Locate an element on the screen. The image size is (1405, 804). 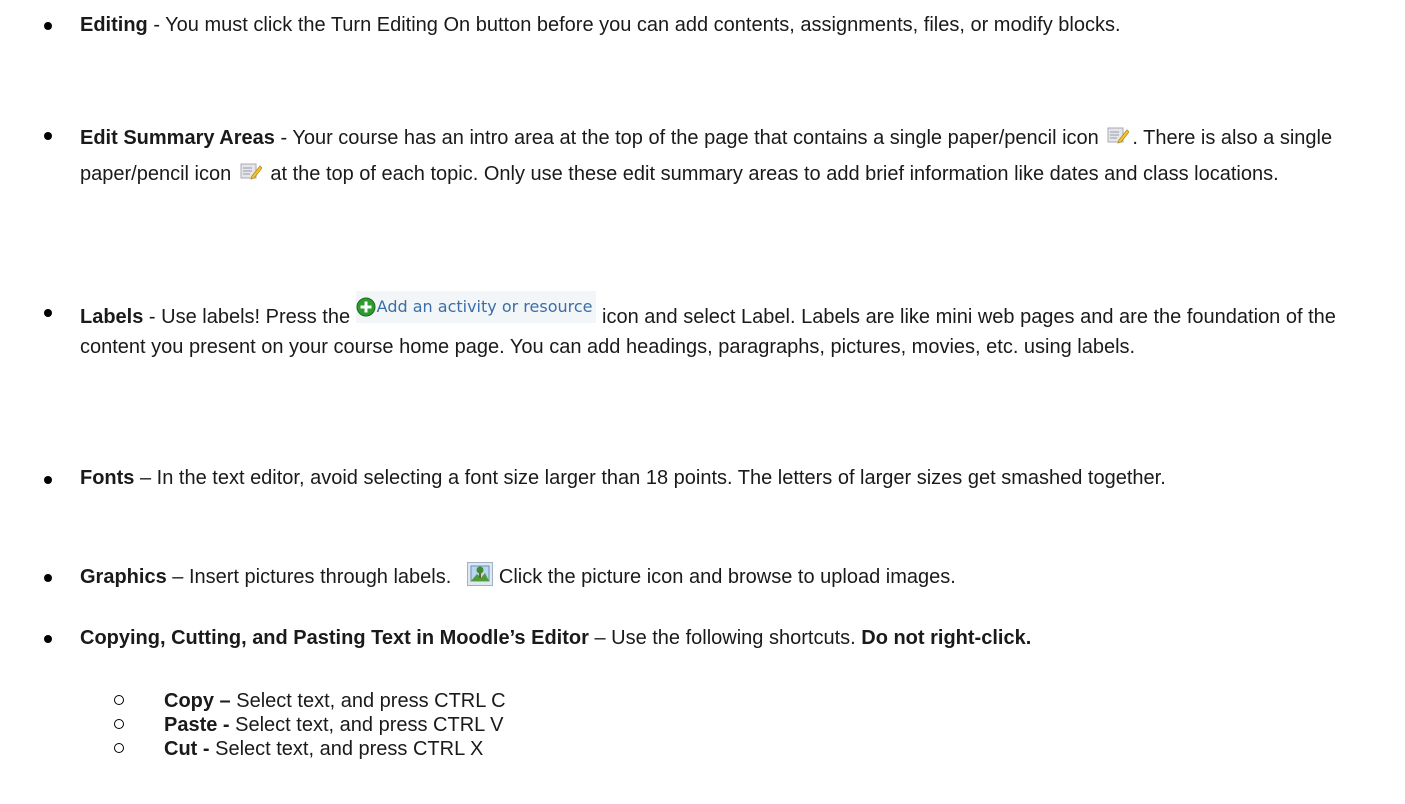
item-title: Labels is located at coordinates (112, 317).